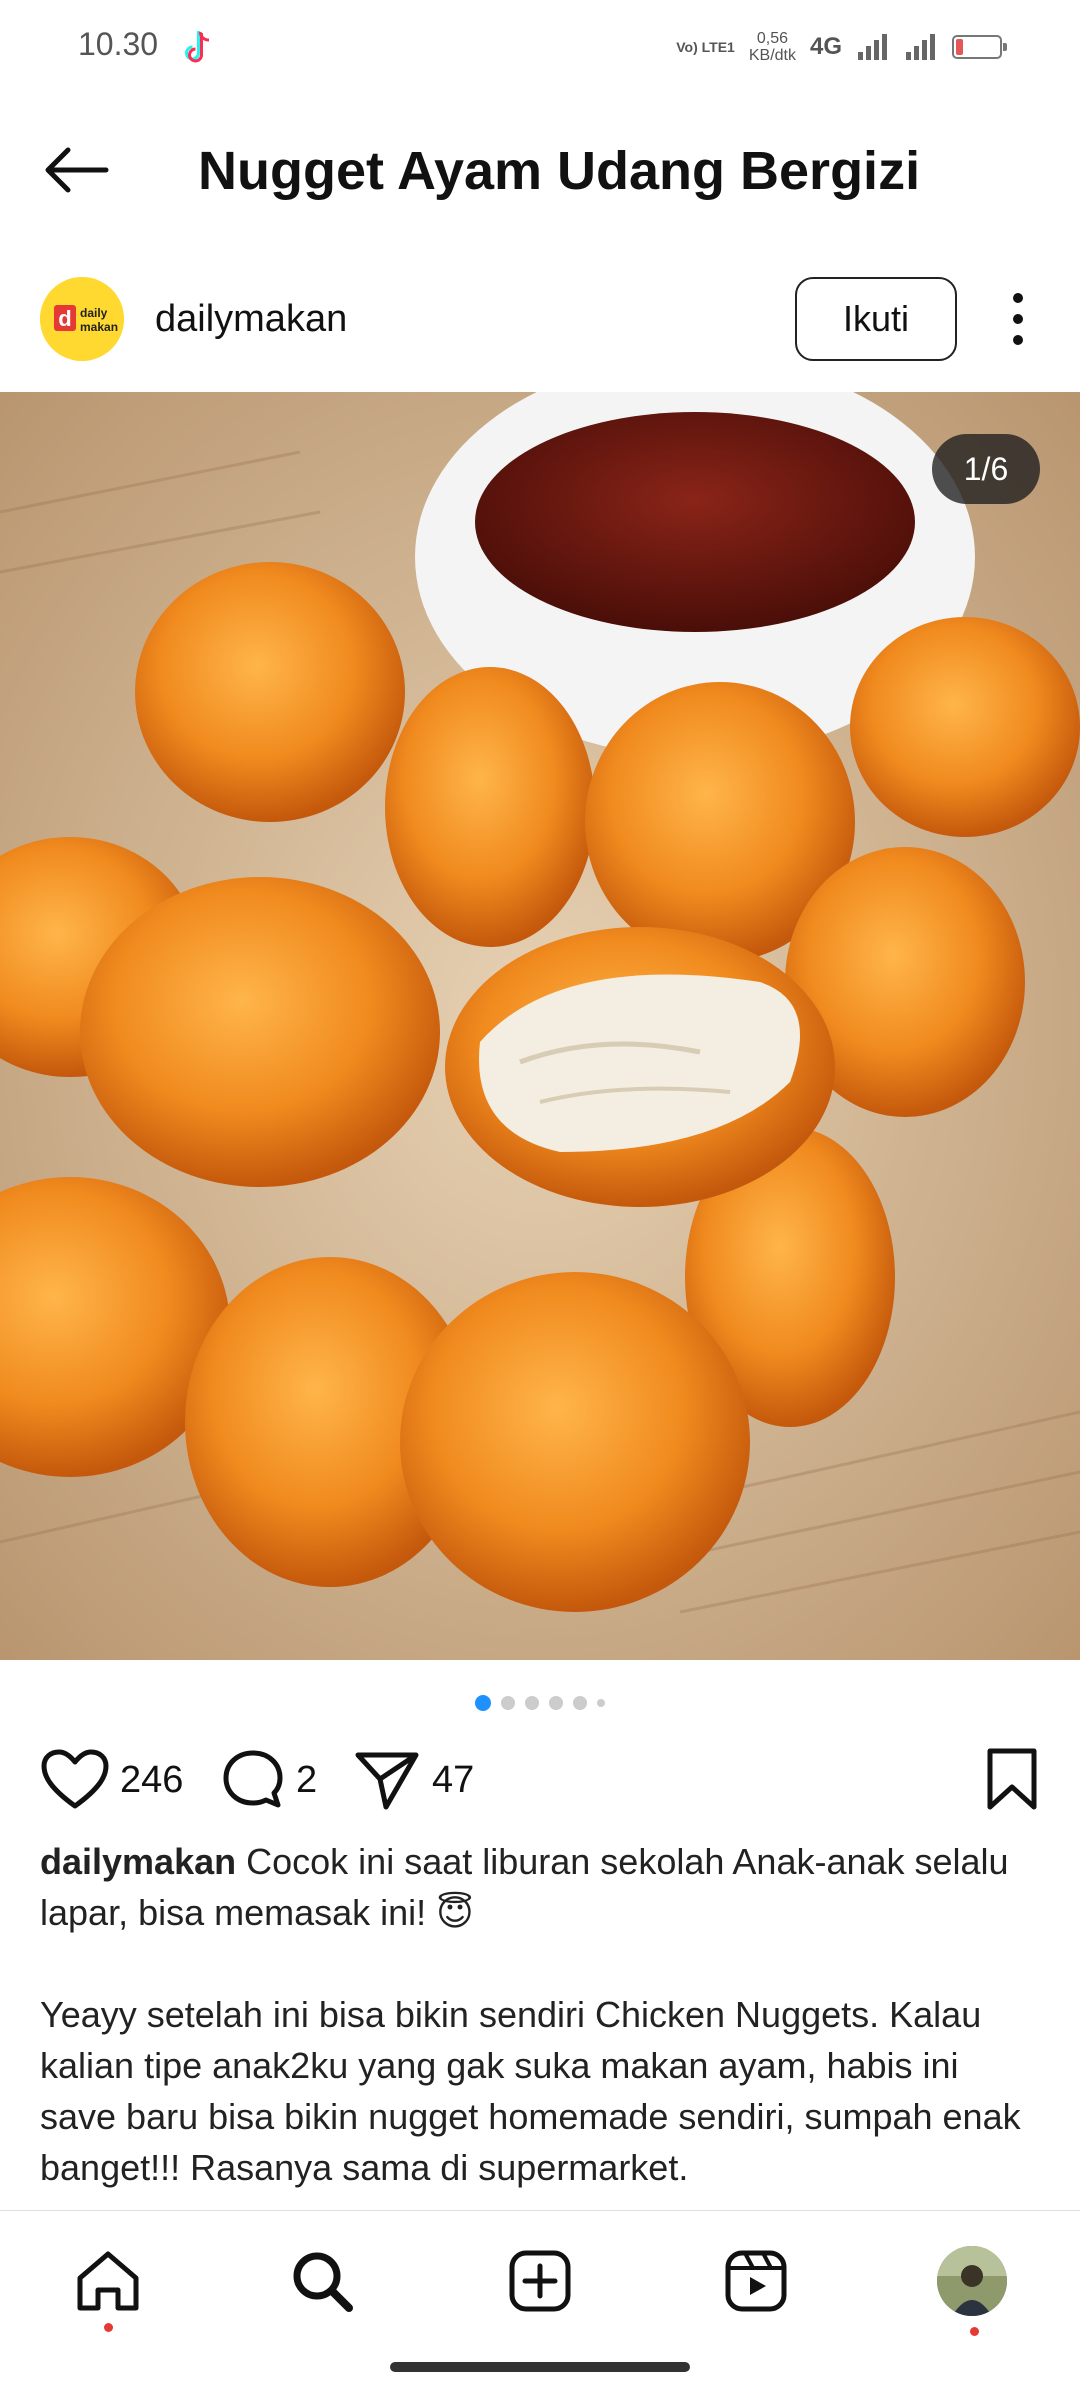 This screenshot has height=2400, width=1080. I want to click on profile-notification-dot, so click(974, 2331).